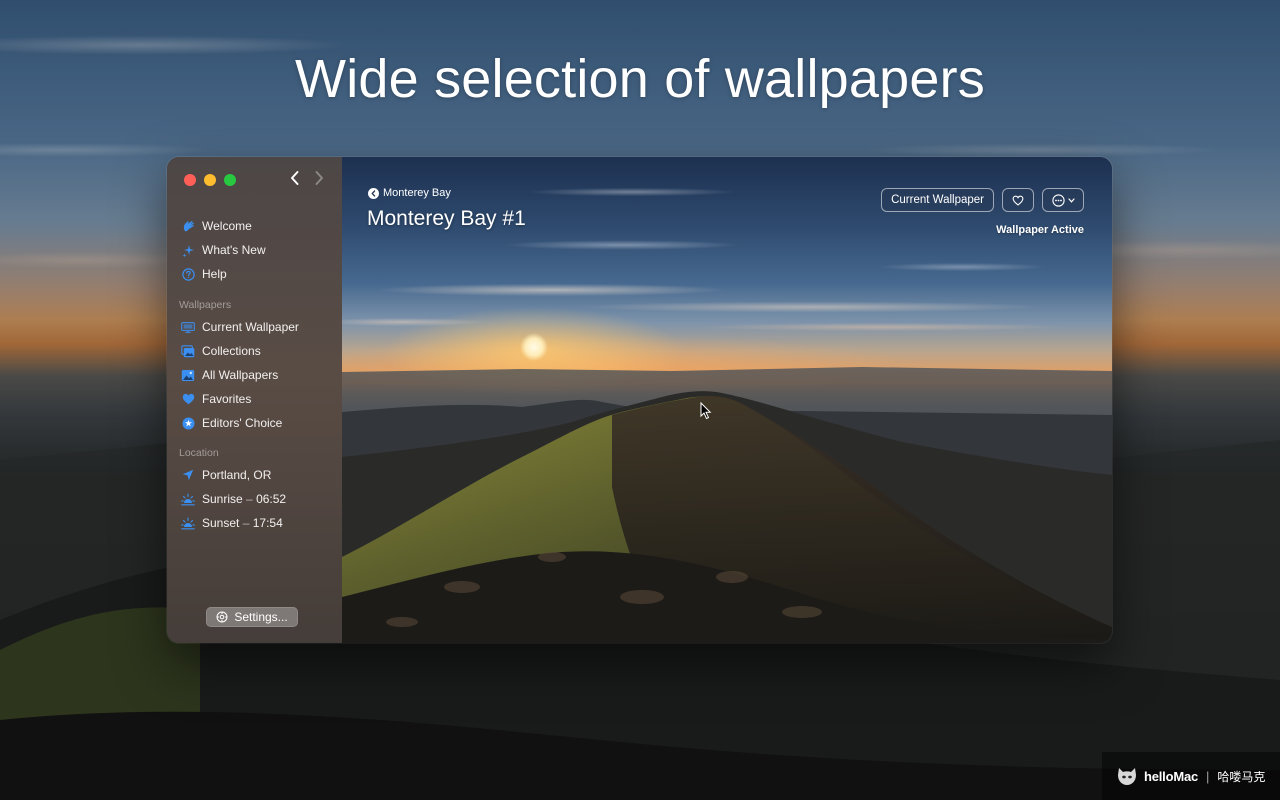 The height and width of the screenshot is (800, 1280). Describe the element at coordinates (205, 305) in the screenshot. I see `sidebar-section-header: Wallpapers` at that location.